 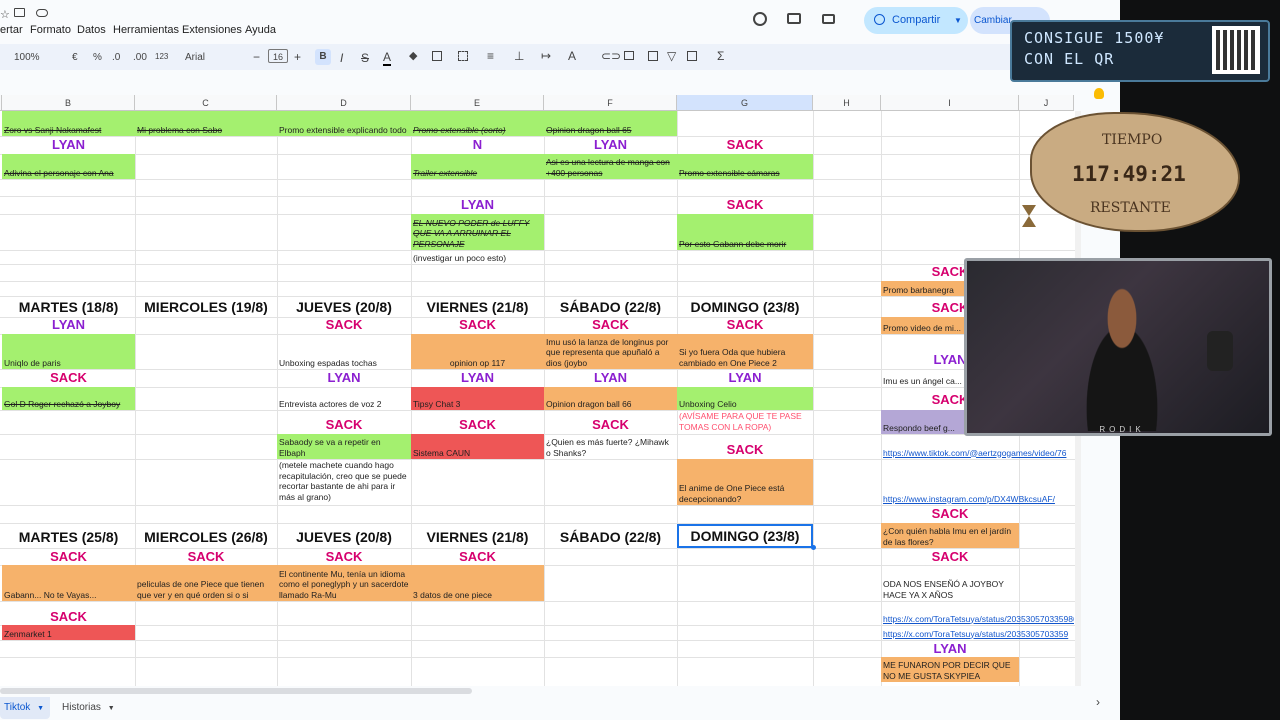 I want to click on cell: Unboxing espadas tochas, so click(x=344, y=351).